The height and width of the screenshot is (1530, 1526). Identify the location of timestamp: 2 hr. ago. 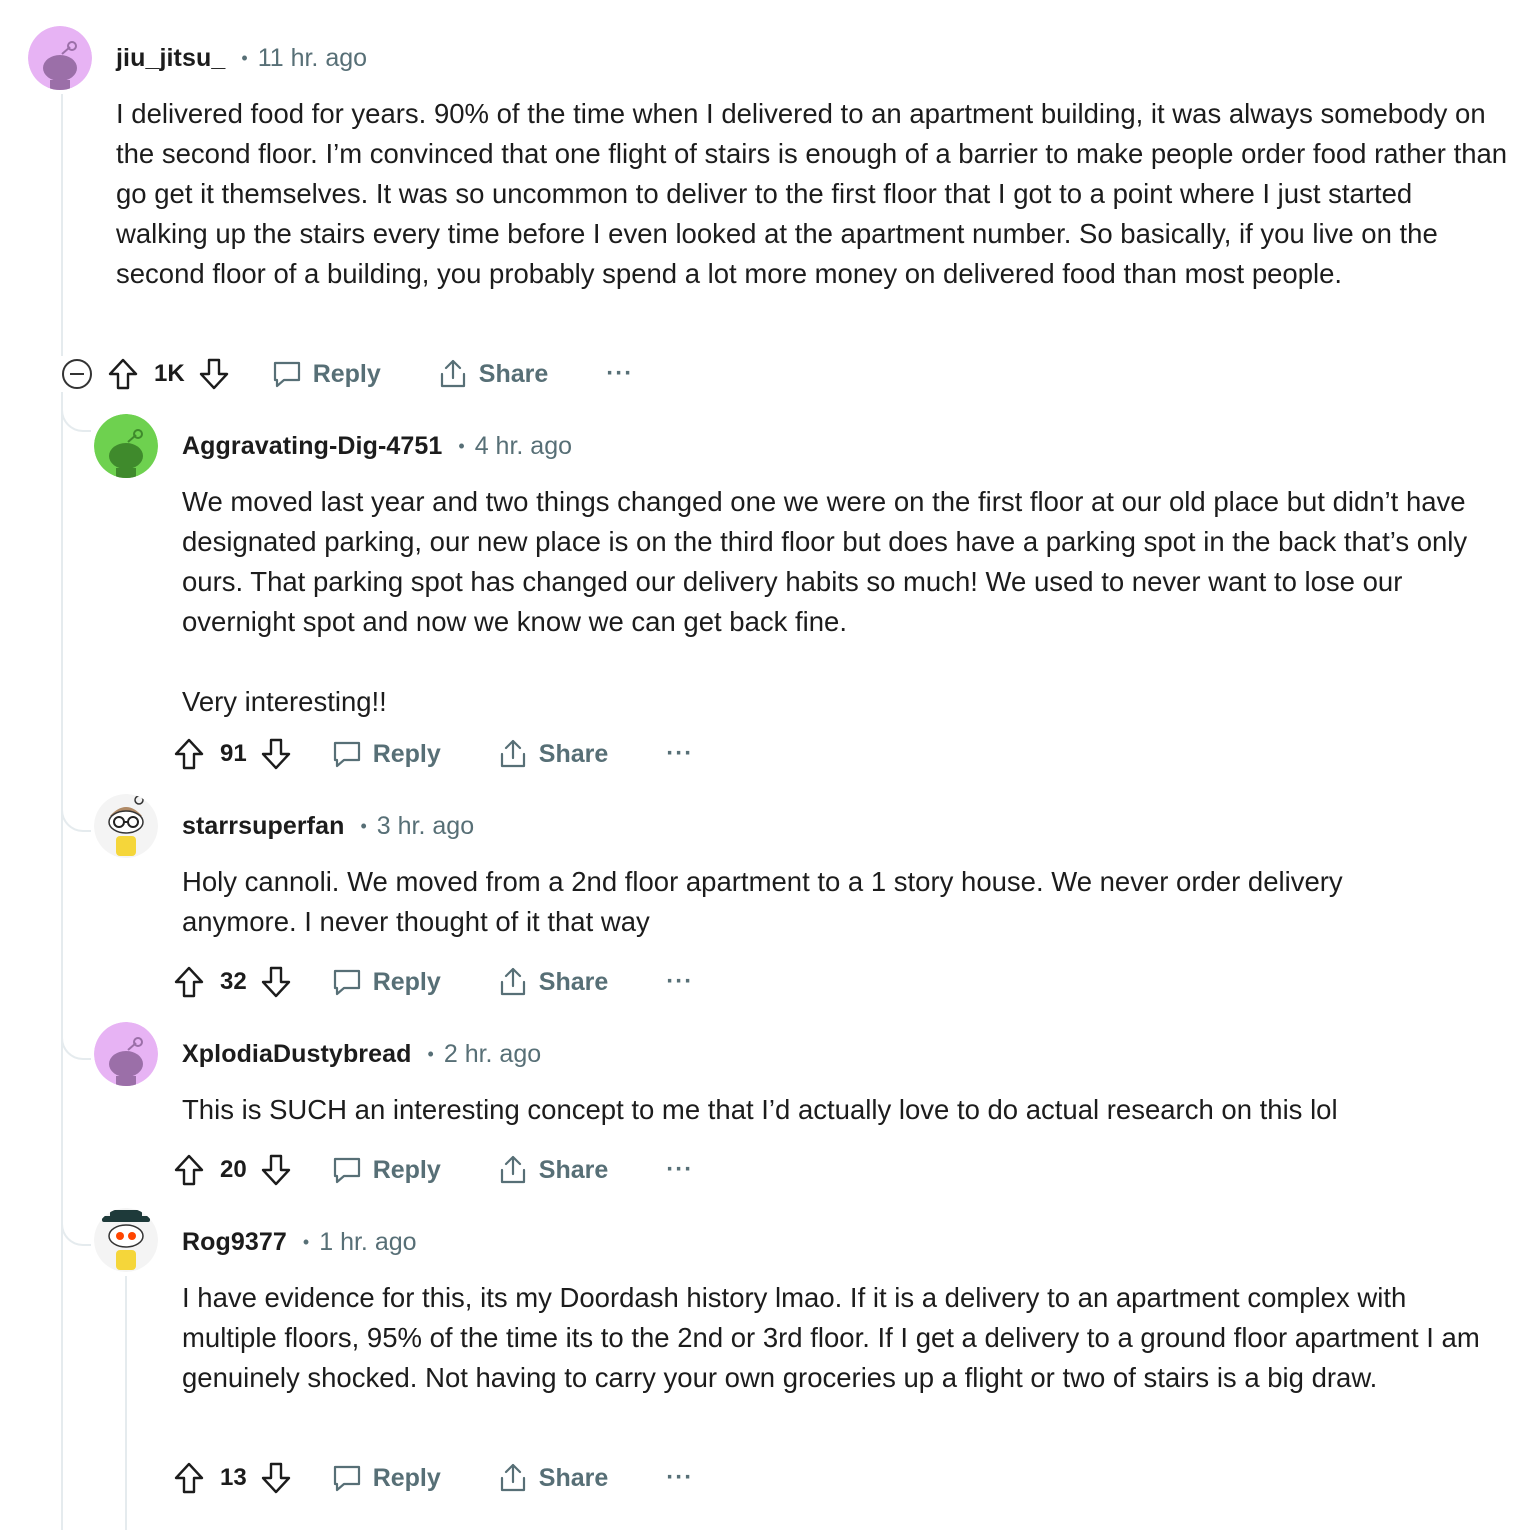
(492, 1054).